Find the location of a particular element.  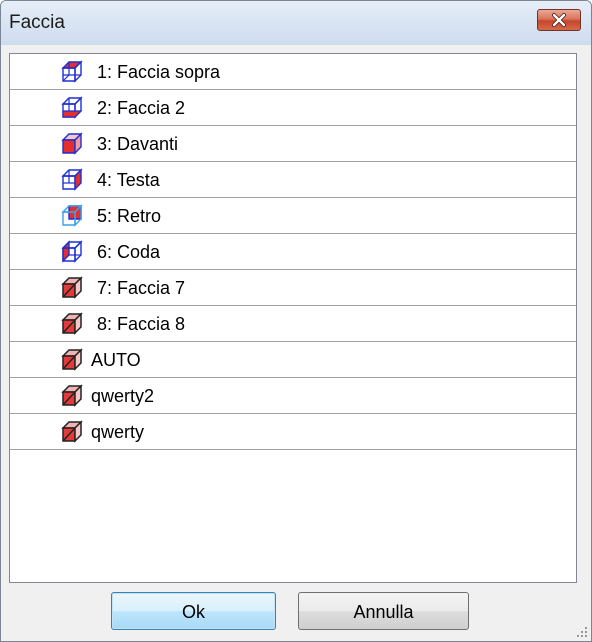

title-bar: Faccia is located at coordinates (296, 23).